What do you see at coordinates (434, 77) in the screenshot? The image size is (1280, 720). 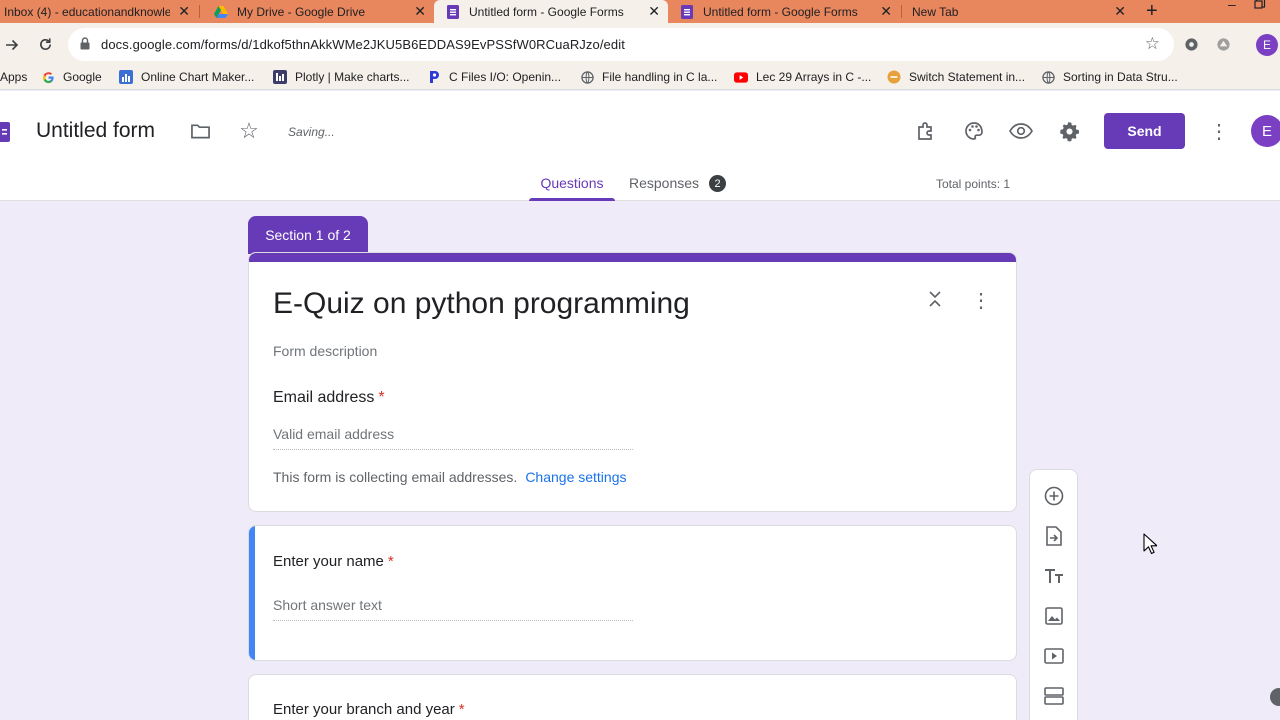 I see `programiz-icon` at bounding box center [434, 77].